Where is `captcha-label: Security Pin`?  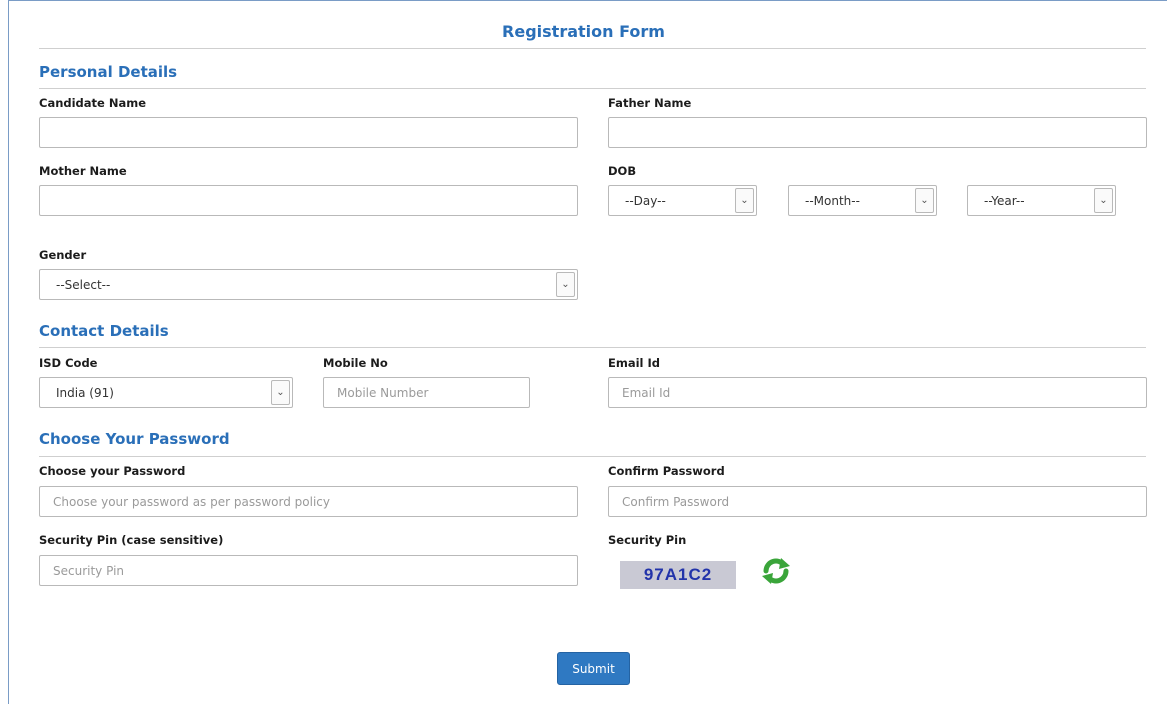
captcha-label: Security Pin is located at coordinates (647, 540).